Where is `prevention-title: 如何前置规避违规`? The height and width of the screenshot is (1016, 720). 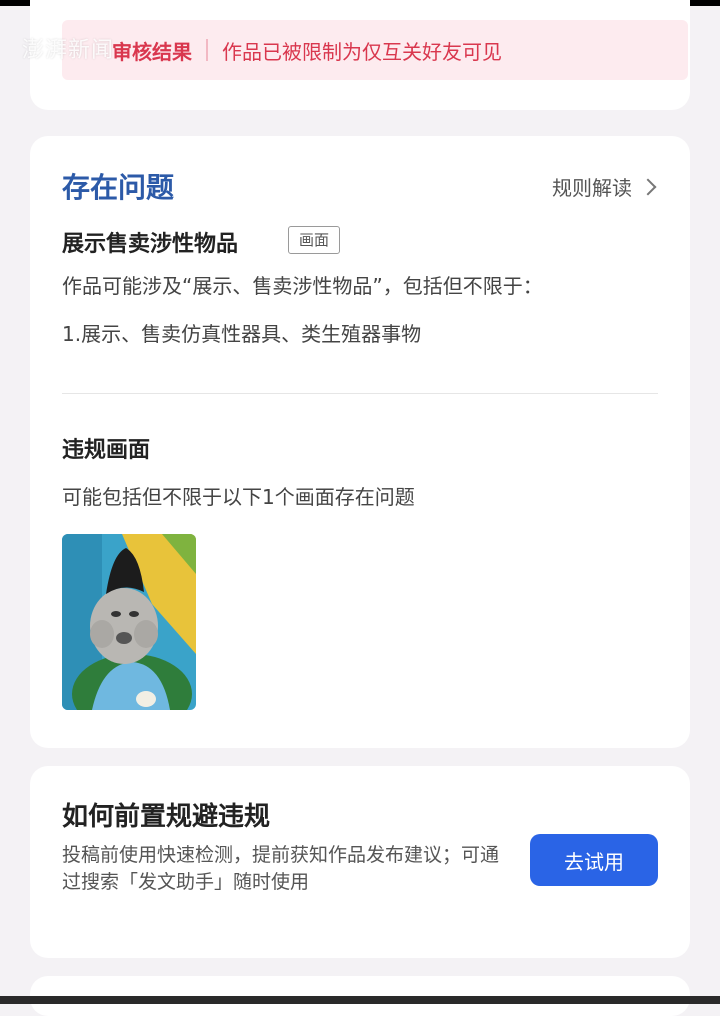
prevention-title: 如何前置规避违规 is located at coordinates (166, 817).